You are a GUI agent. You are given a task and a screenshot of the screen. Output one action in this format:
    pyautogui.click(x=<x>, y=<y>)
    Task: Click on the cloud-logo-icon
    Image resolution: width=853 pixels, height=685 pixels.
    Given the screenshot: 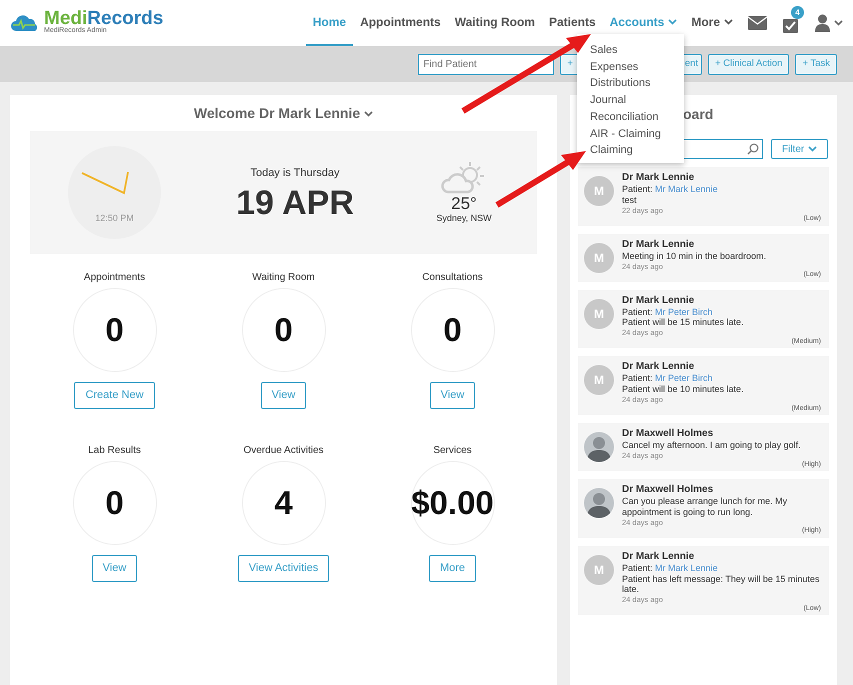 What is the action you would take?
    pyautogui.click(x=25, y=23)
    